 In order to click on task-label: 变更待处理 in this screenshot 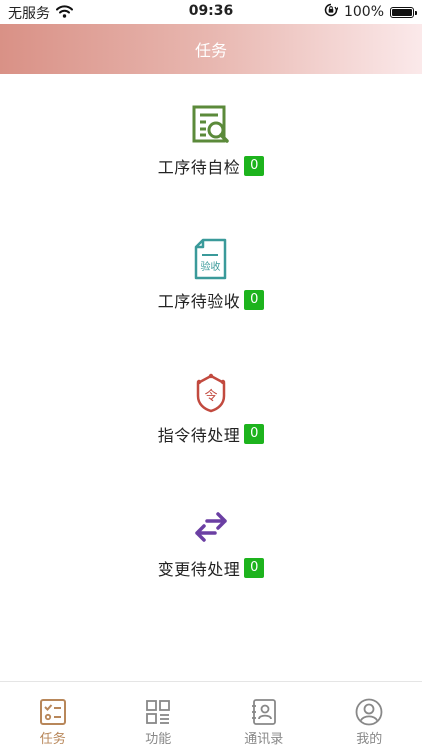, I will do `click(199, 569)`.